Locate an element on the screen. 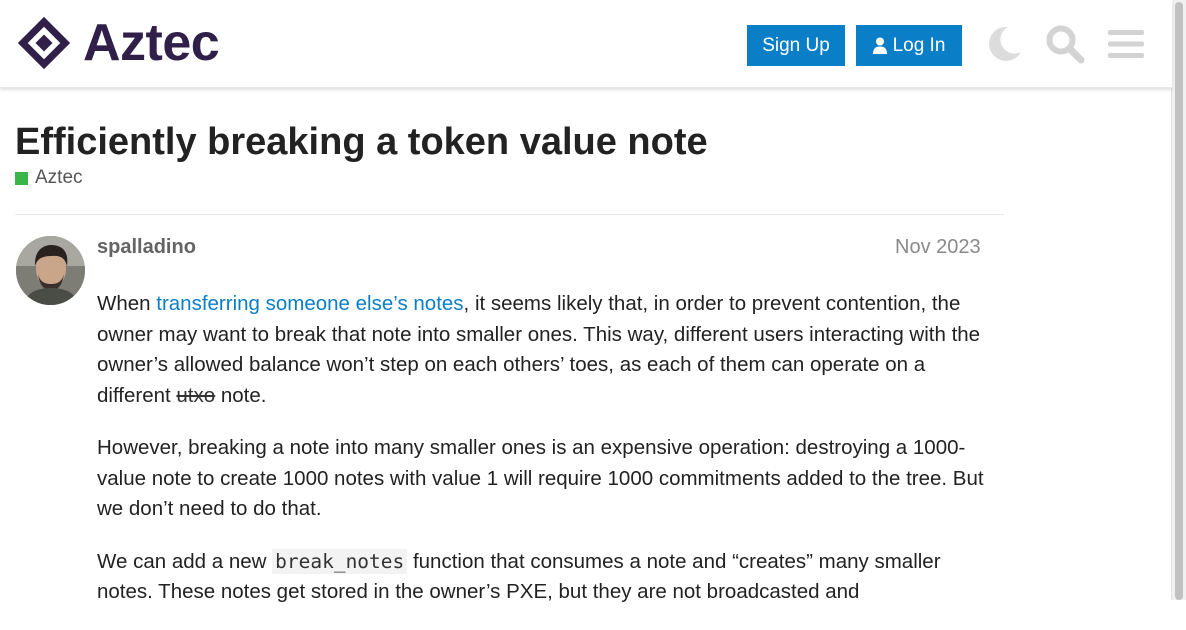 Image resolution: width=1186 pixels, height=630 pixels. user-avatar-image is located at coordinates (50, 270).